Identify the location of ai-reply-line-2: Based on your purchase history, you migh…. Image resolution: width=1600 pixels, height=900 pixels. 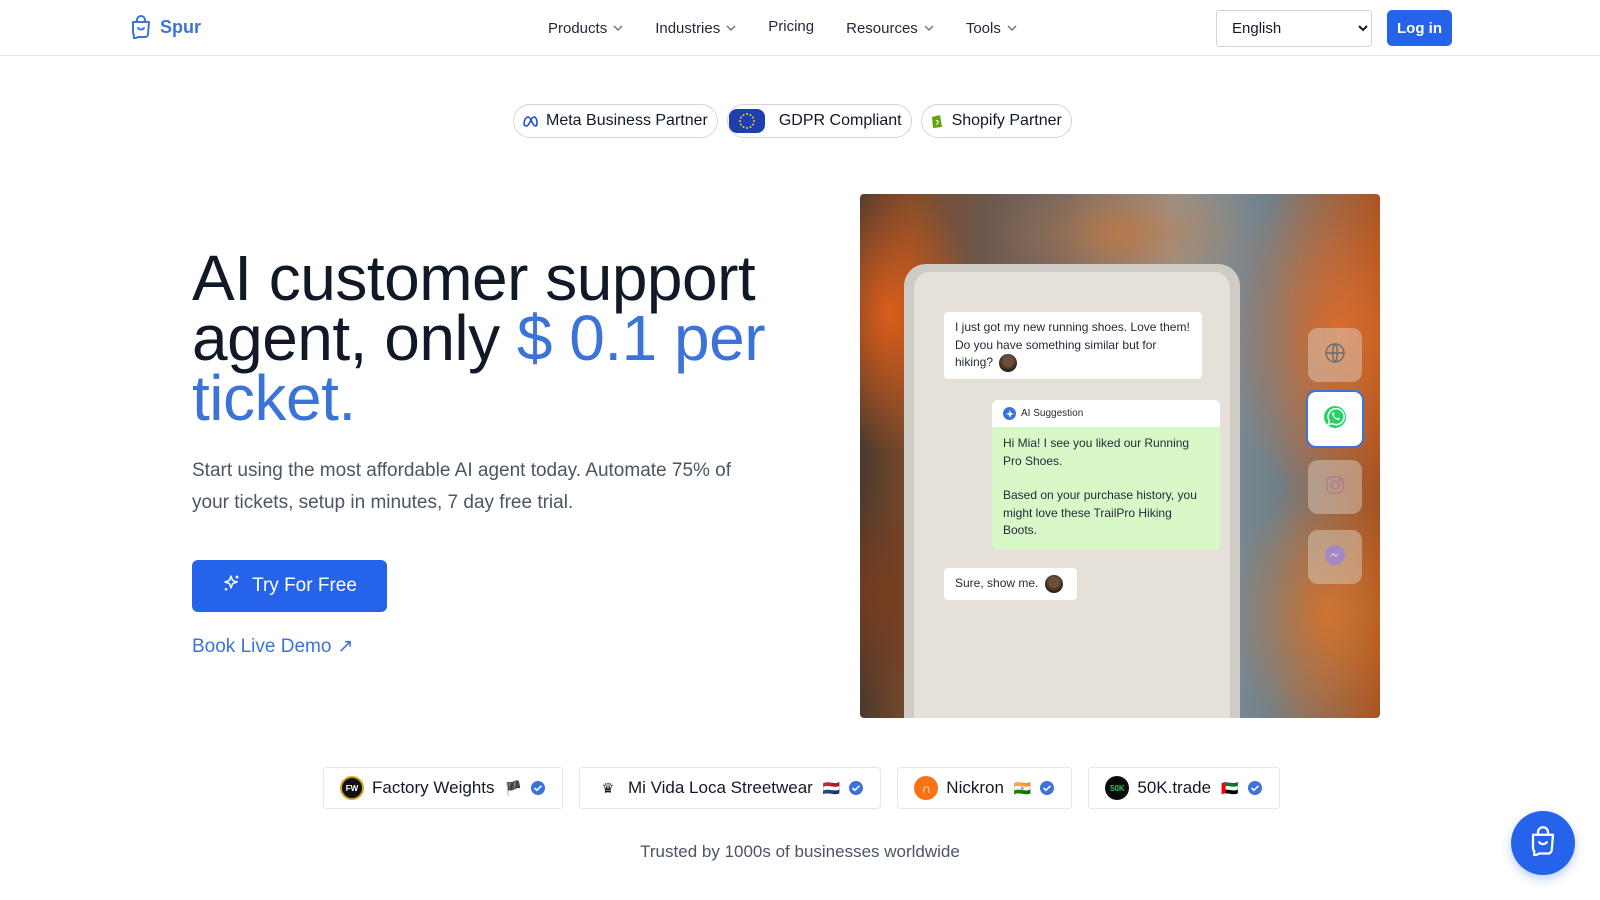
(1100, 512).